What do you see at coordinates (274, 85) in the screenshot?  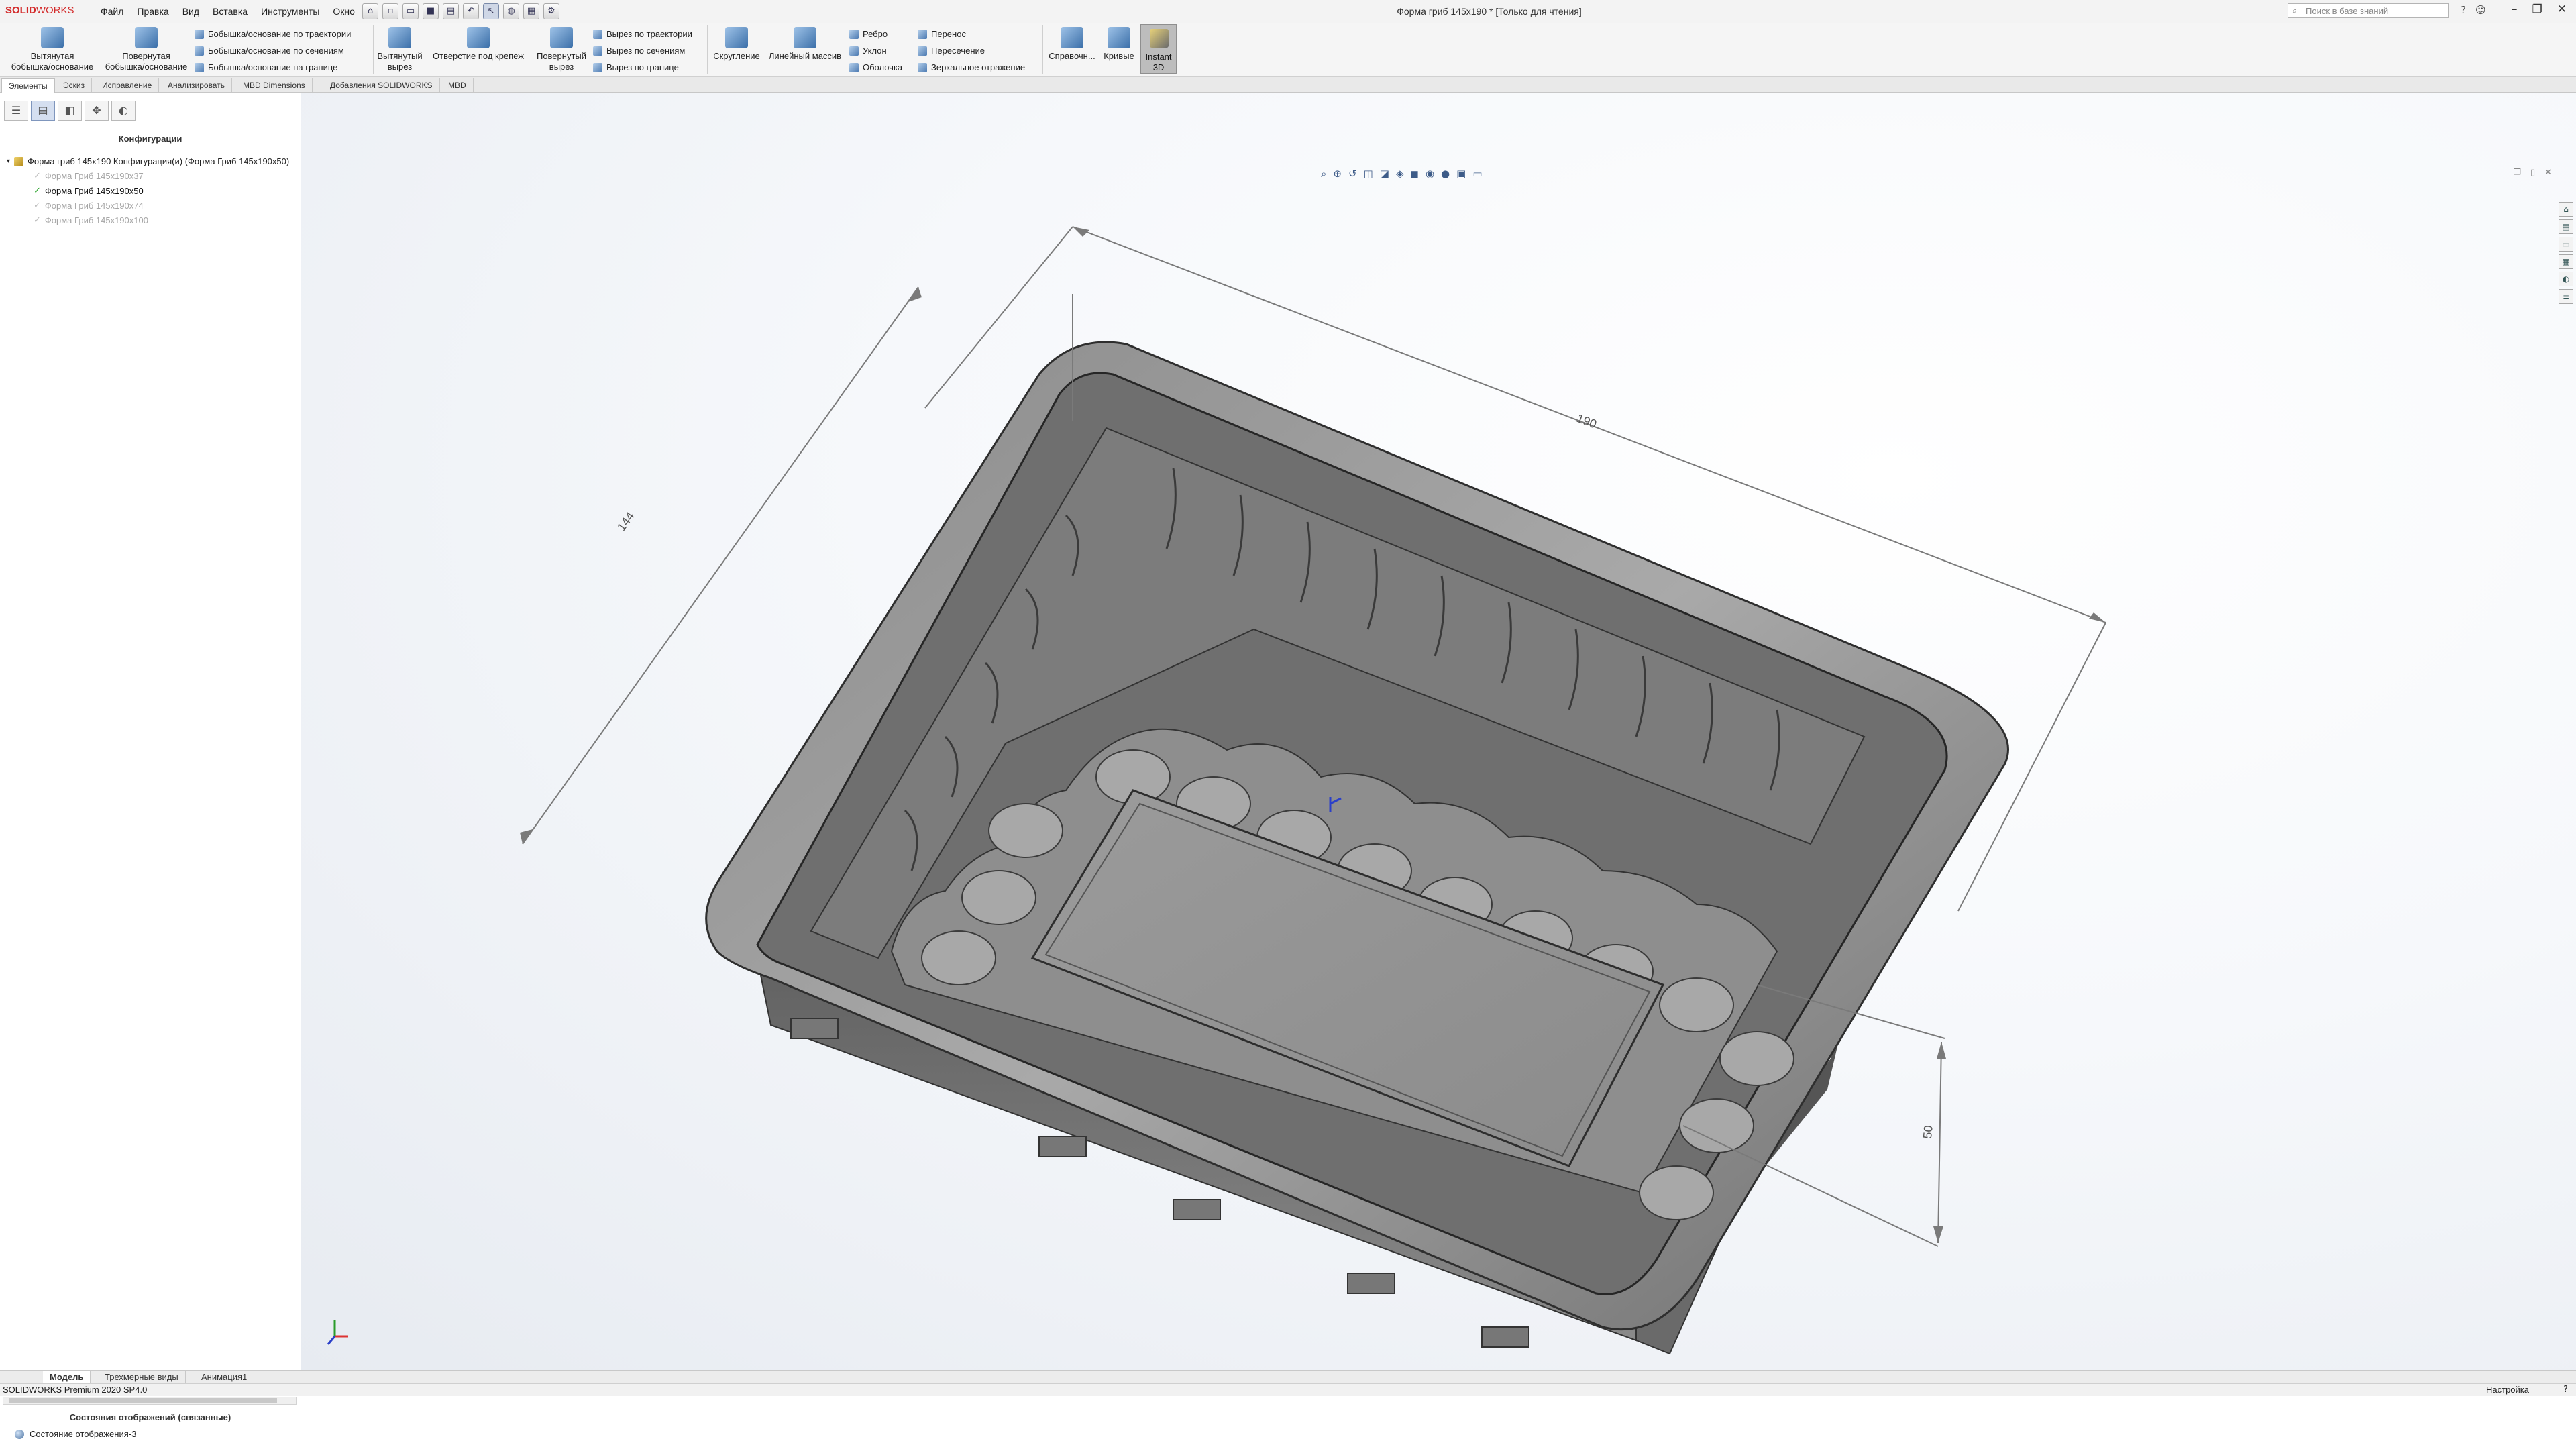 I see `tab-mbd-dimensions: MBD Dimensions` at bounding box center [274, 85].